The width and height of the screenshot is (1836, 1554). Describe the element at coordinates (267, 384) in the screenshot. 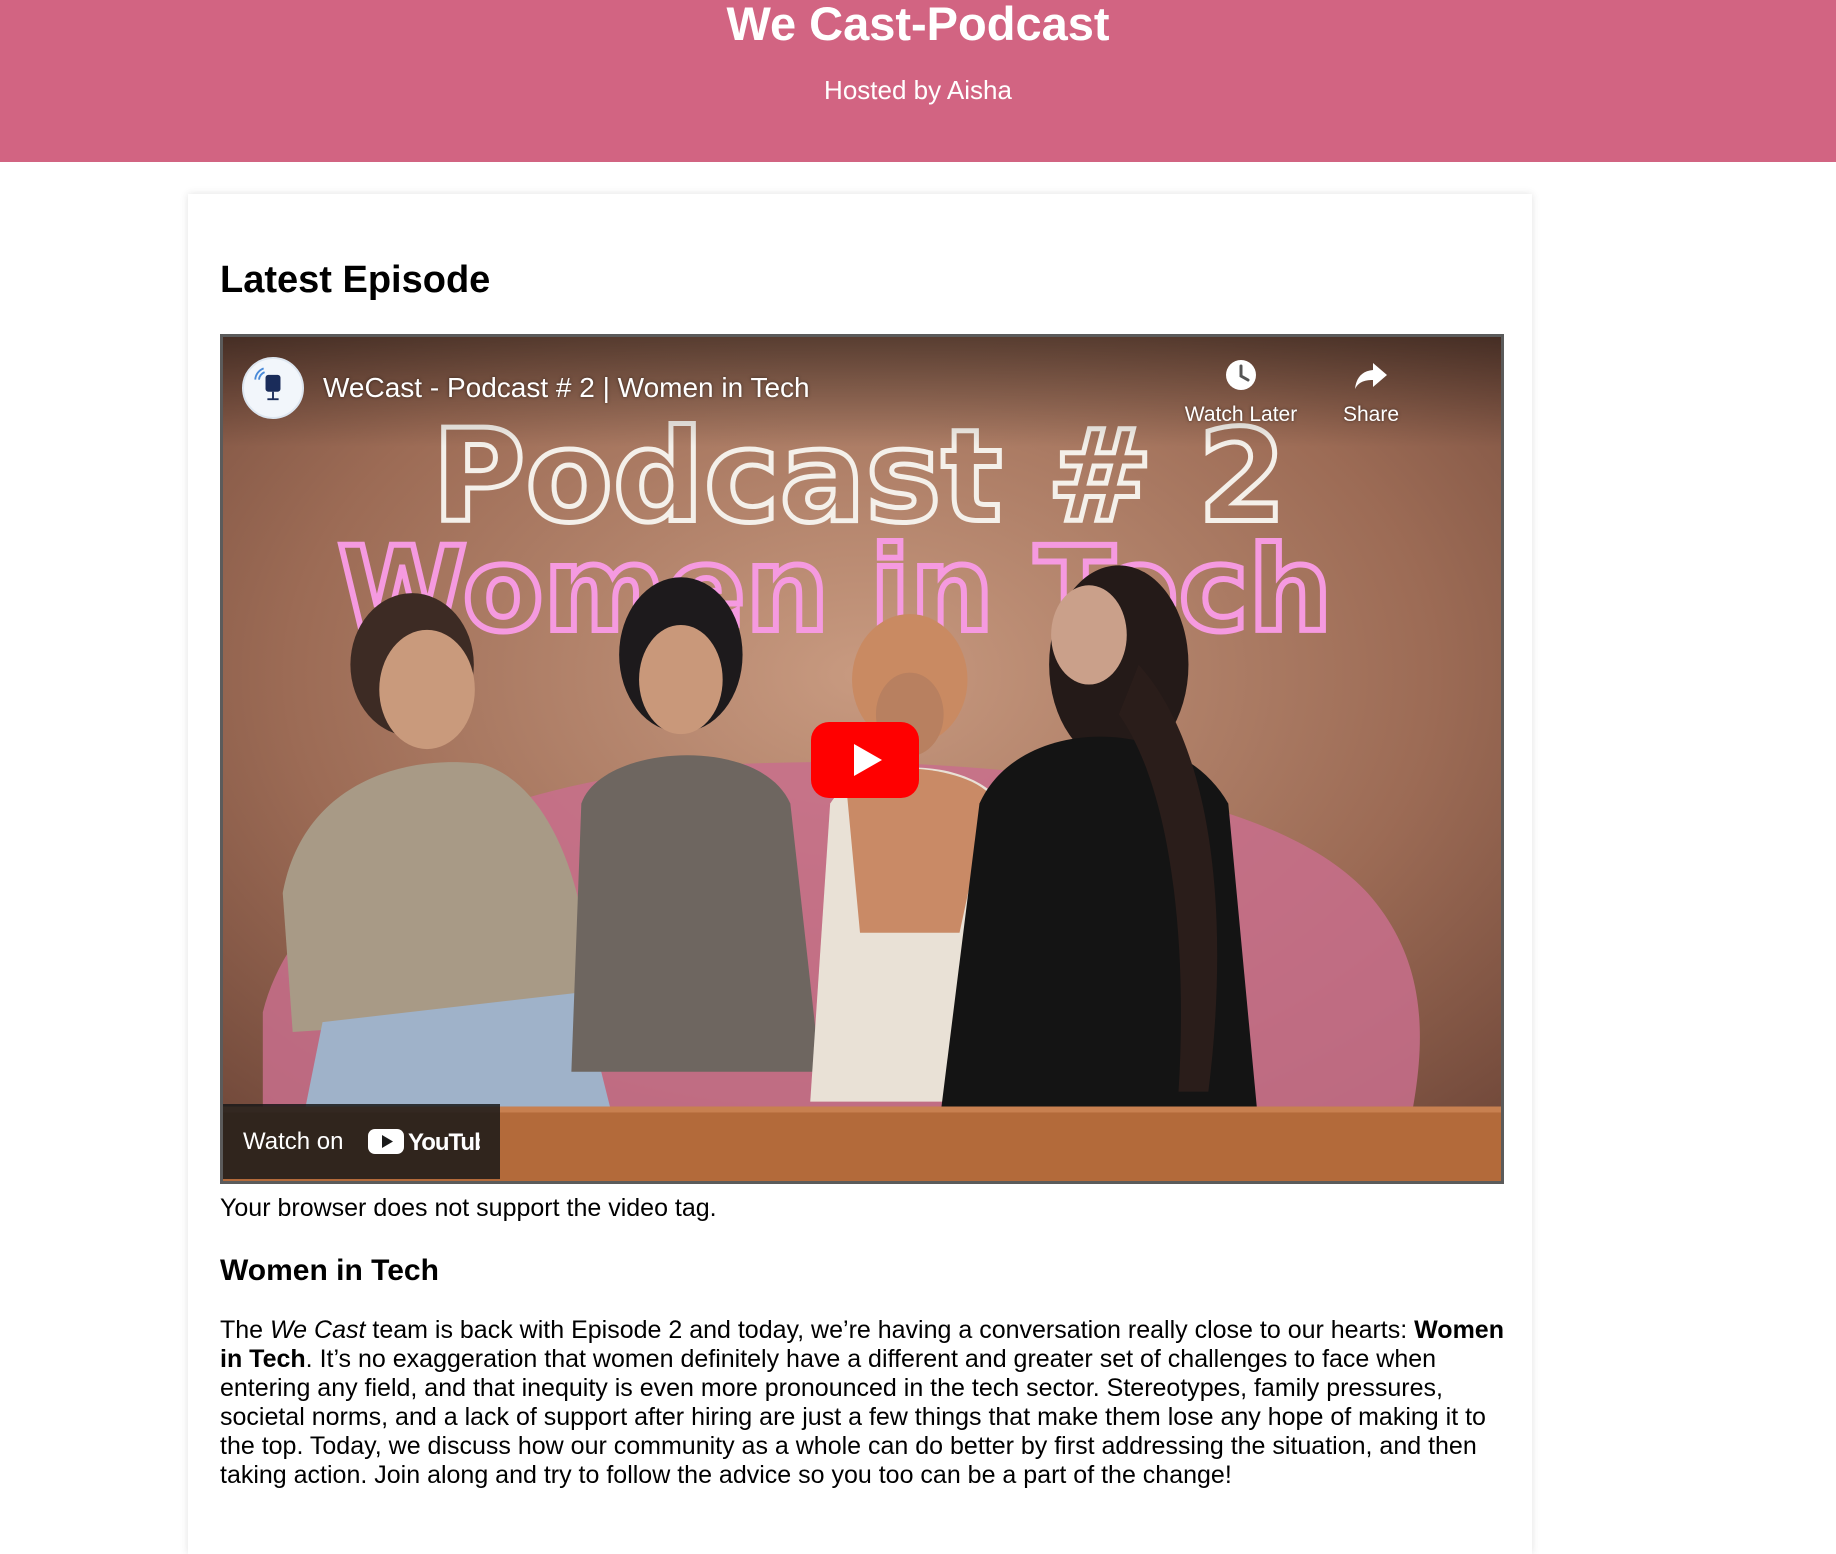

I see `microphone-icon` at that location.